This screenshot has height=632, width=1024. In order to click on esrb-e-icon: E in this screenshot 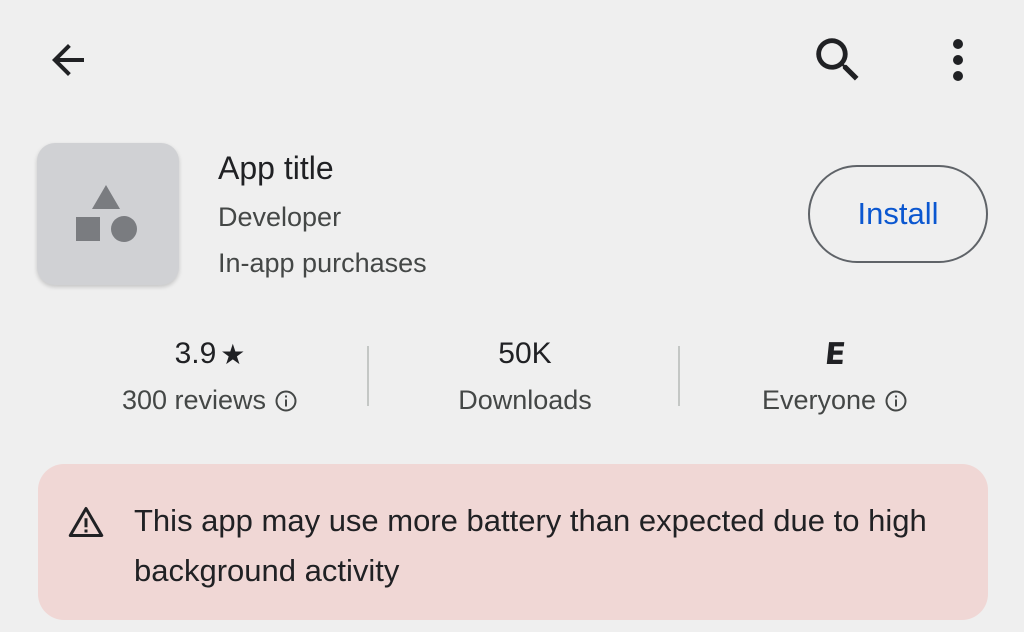, I will do `click(835, 354)`.